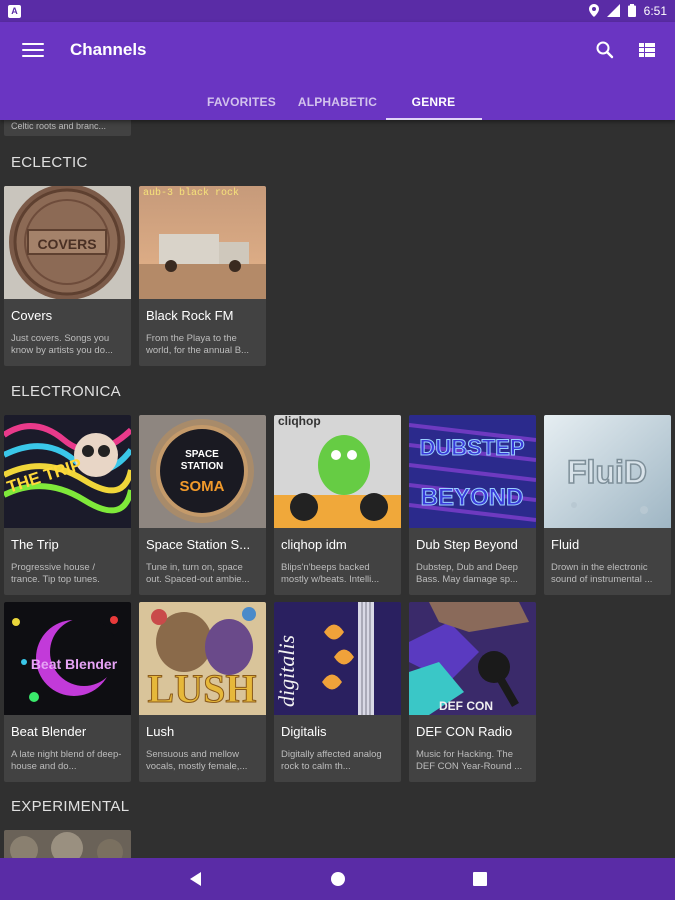  What do you see at coordinates (191, 193) in the screenshot?
I see `black-rock-art-text: aub-3 black rock` at bounding box center [191, 193].